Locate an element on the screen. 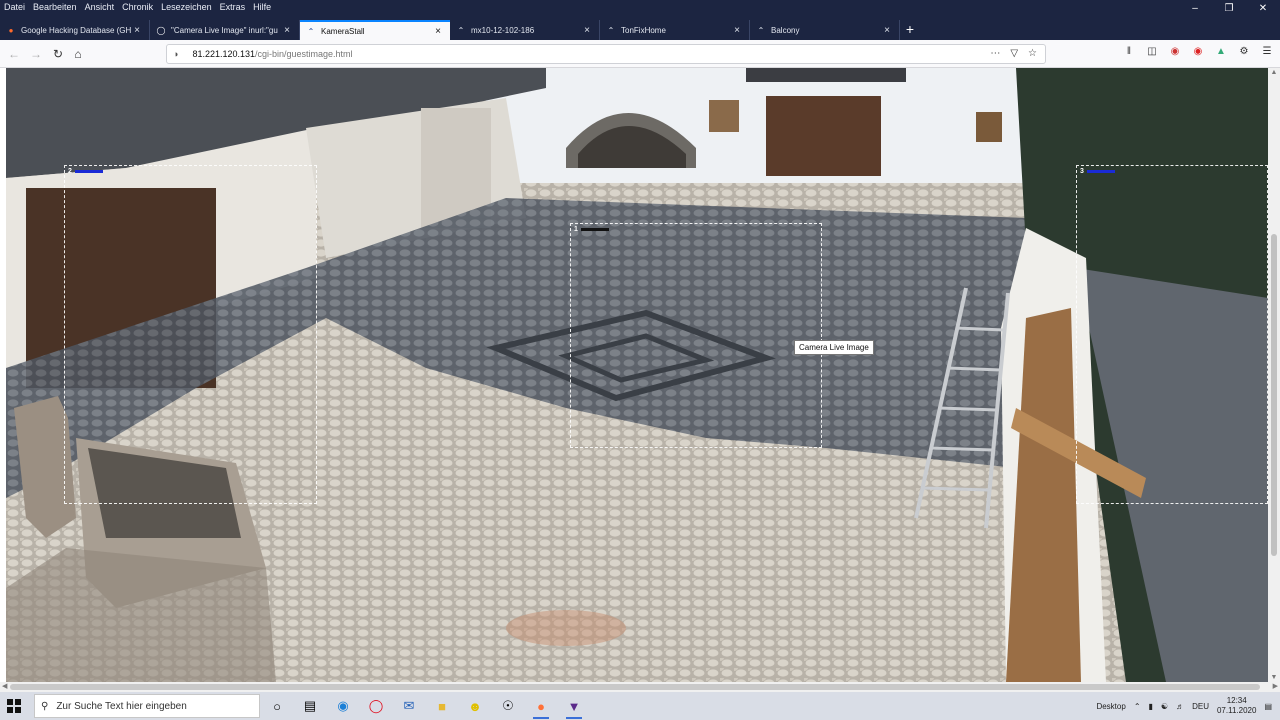  tab-label: Google Hacking Database (GH is located at coordinates (76, 30).